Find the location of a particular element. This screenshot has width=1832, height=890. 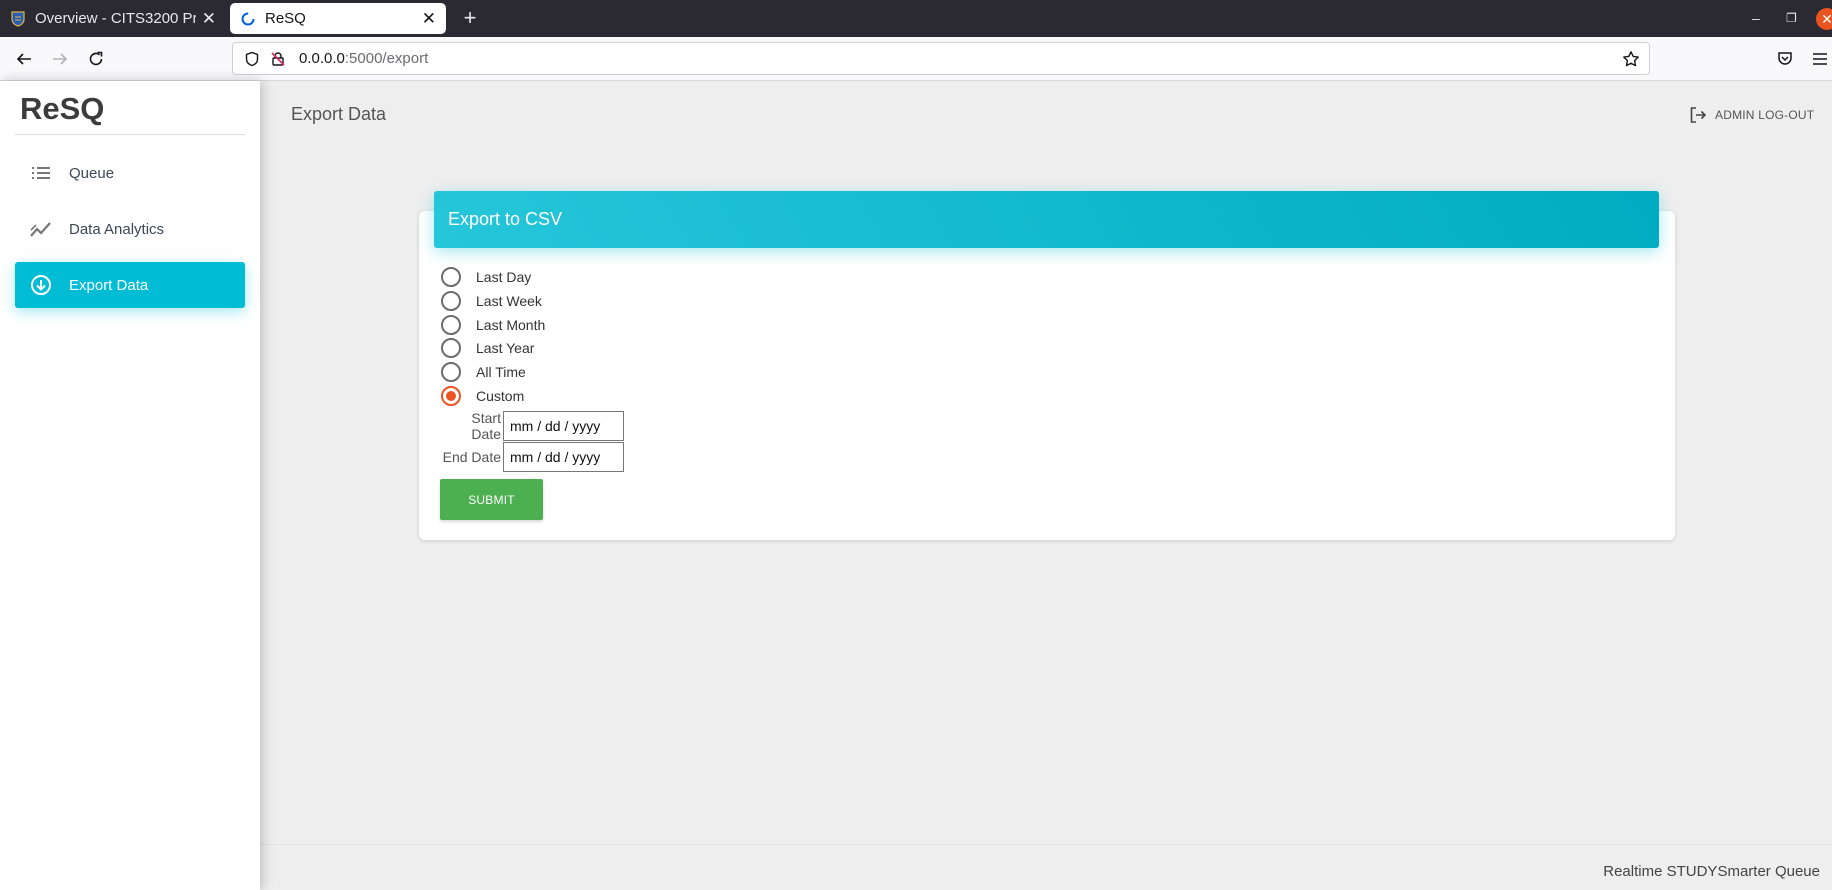

radio-label: Last Year is located at coordinates (505, 348).